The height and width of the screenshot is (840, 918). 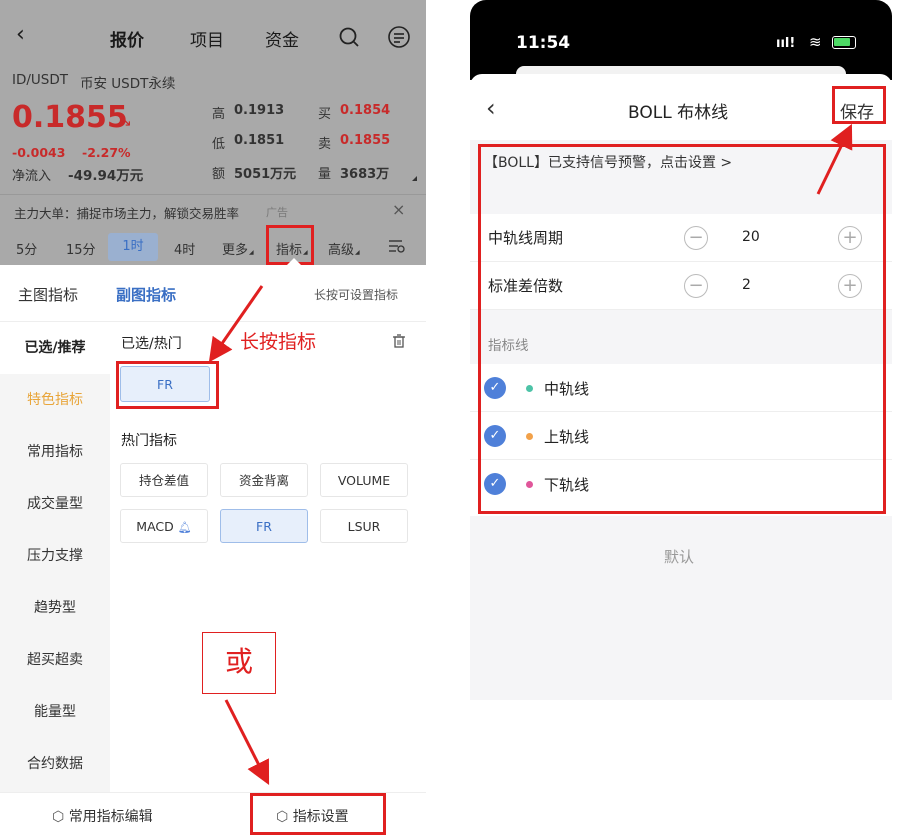 I want to click on annotation-arrow, so click(x=834, y=159).